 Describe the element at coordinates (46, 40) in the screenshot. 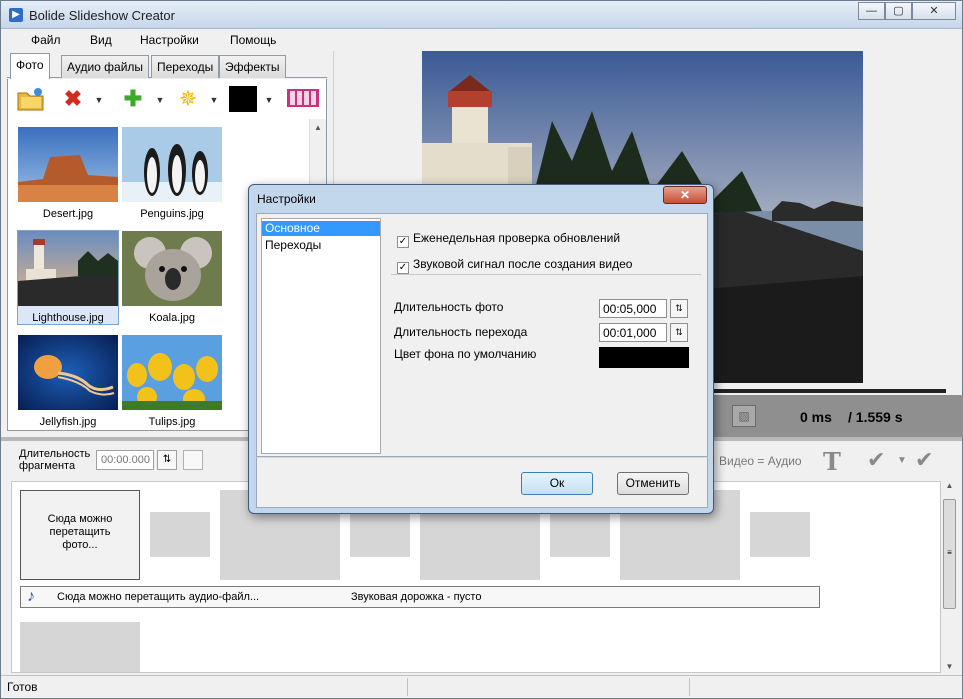

I see `menu-file: Файл` at that location.